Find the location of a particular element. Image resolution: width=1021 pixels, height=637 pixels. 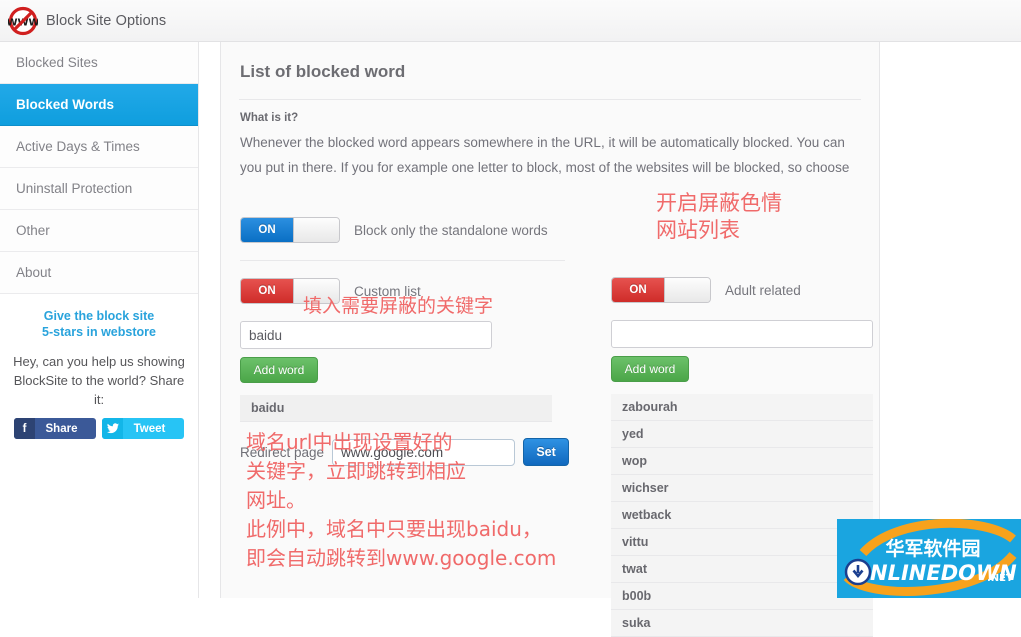

adult-word-input is located at coordinates (742, 334).